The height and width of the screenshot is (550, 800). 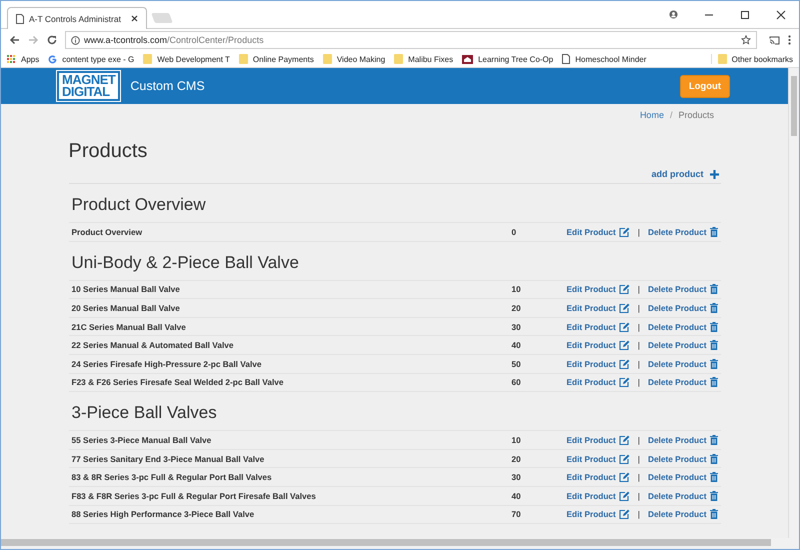 What do you see at coordinates (88, 86) in the screenshot?
I see `logo: MAGNET DIGITAL` at bounding box center [88, 86].